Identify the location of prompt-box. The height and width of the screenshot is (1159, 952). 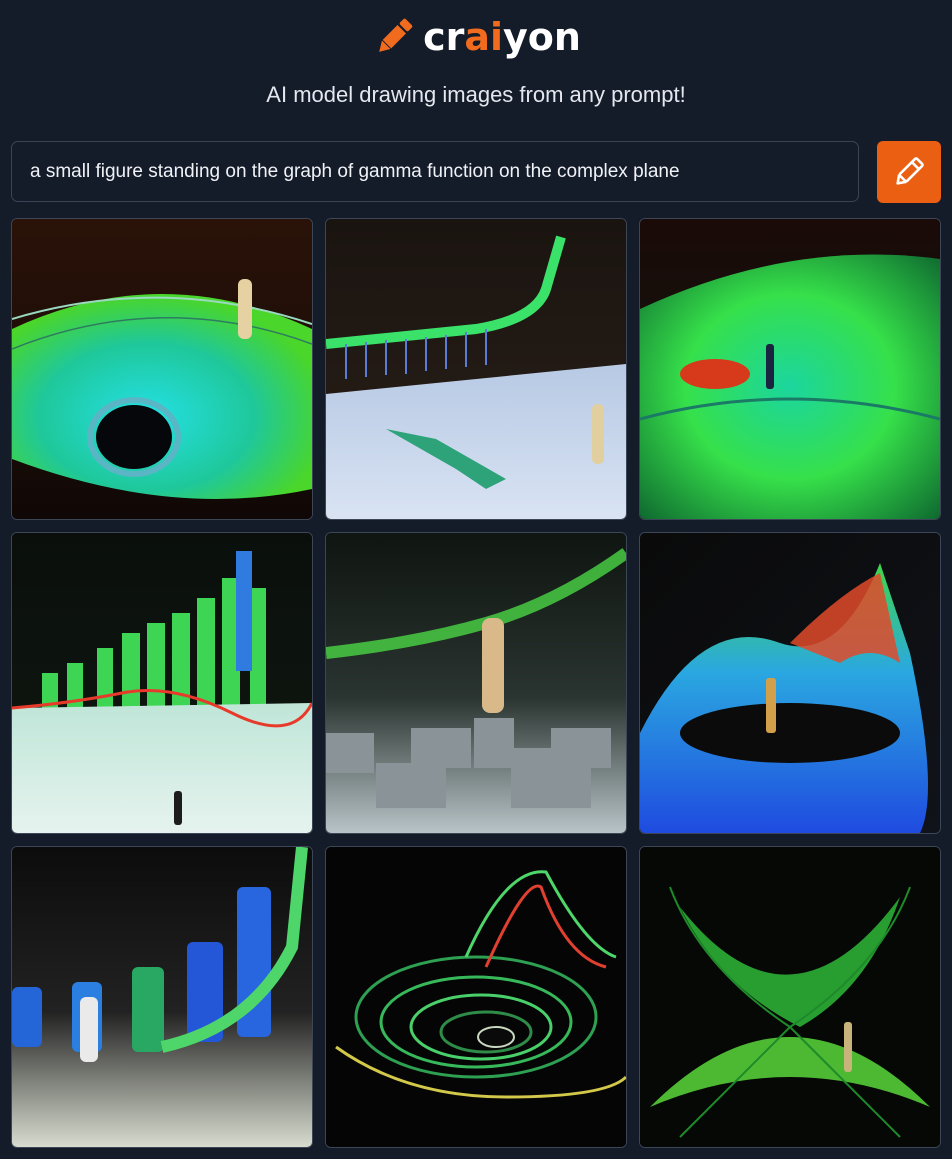
(435, 171).